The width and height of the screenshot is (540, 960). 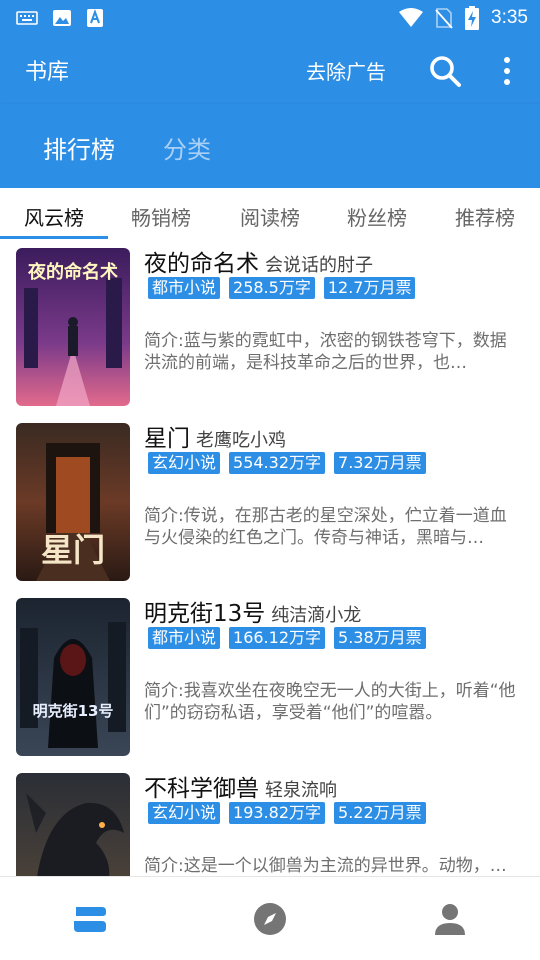 What do you see at coordinates (270, 70) in the screenshot?
I see `app-bar: 书库 去除广告` at bounding box center [270, 70].